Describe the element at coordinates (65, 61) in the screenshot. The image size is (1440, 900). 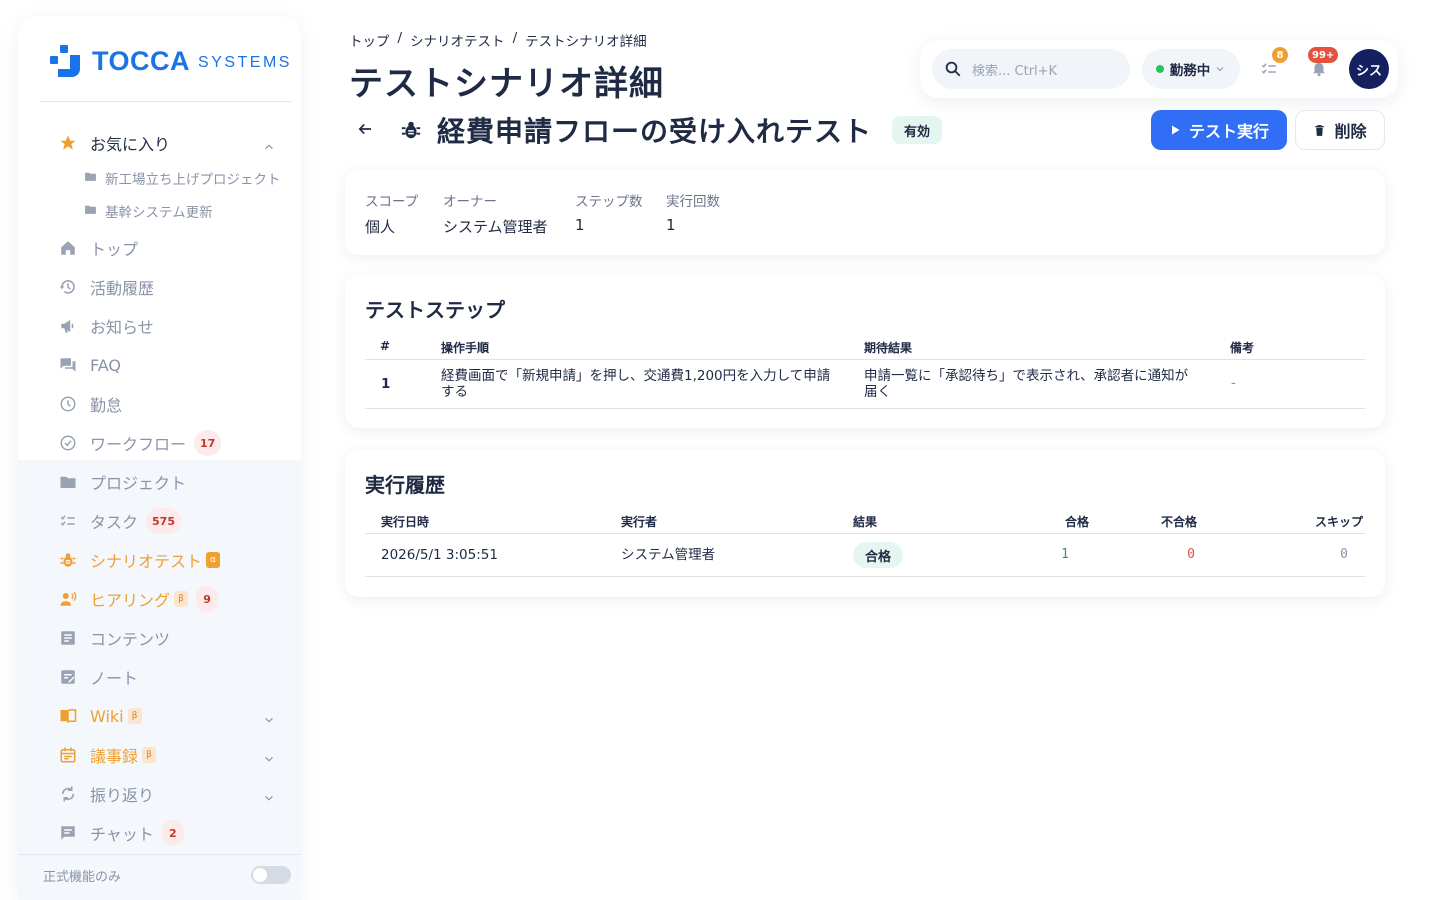
I see `logo-mark-icon` at that location.